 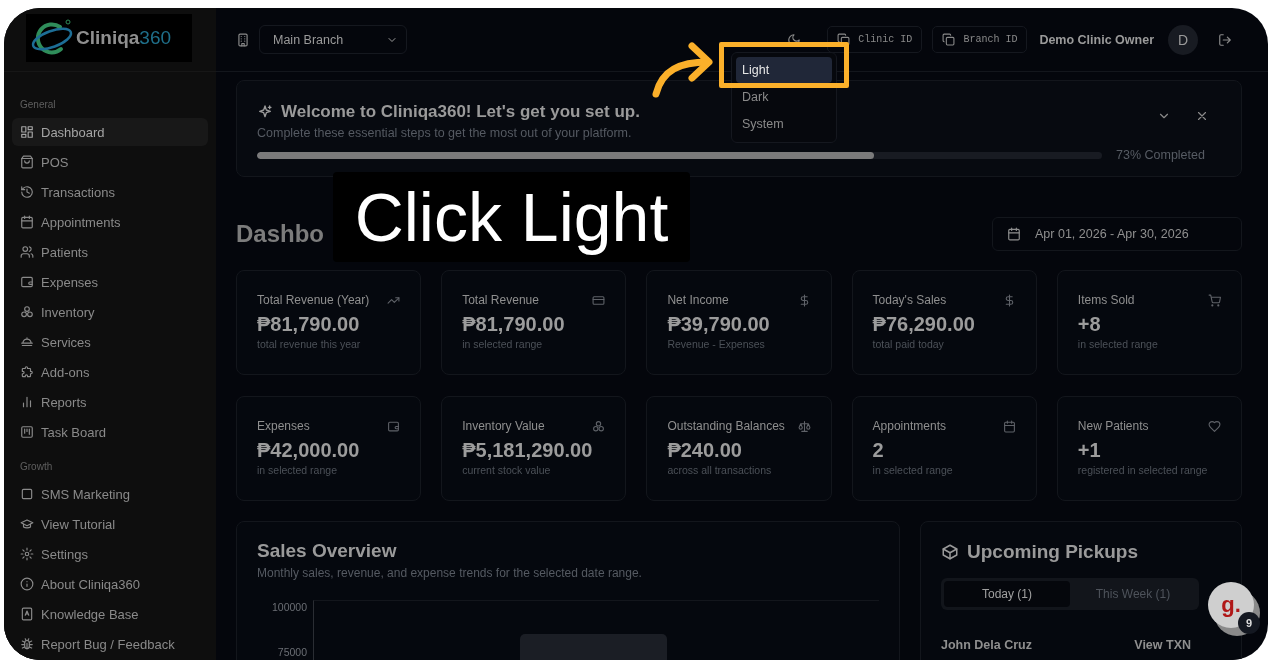 I want to click on heart-icon, so click(x=1214, y=426).